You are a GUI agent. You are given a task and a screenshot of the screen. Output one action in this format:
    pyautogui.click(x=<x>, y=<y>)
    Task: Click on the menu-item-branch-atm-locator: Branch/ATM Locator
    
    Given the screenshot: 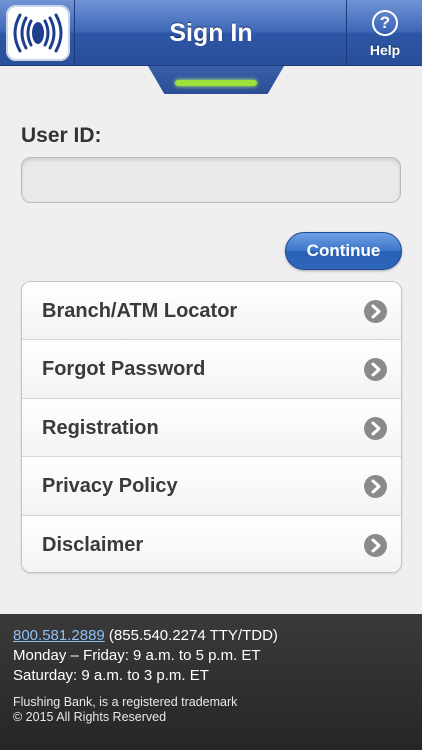 What is the action you would take?
    pyautogui.click(x=211, y=311)
    